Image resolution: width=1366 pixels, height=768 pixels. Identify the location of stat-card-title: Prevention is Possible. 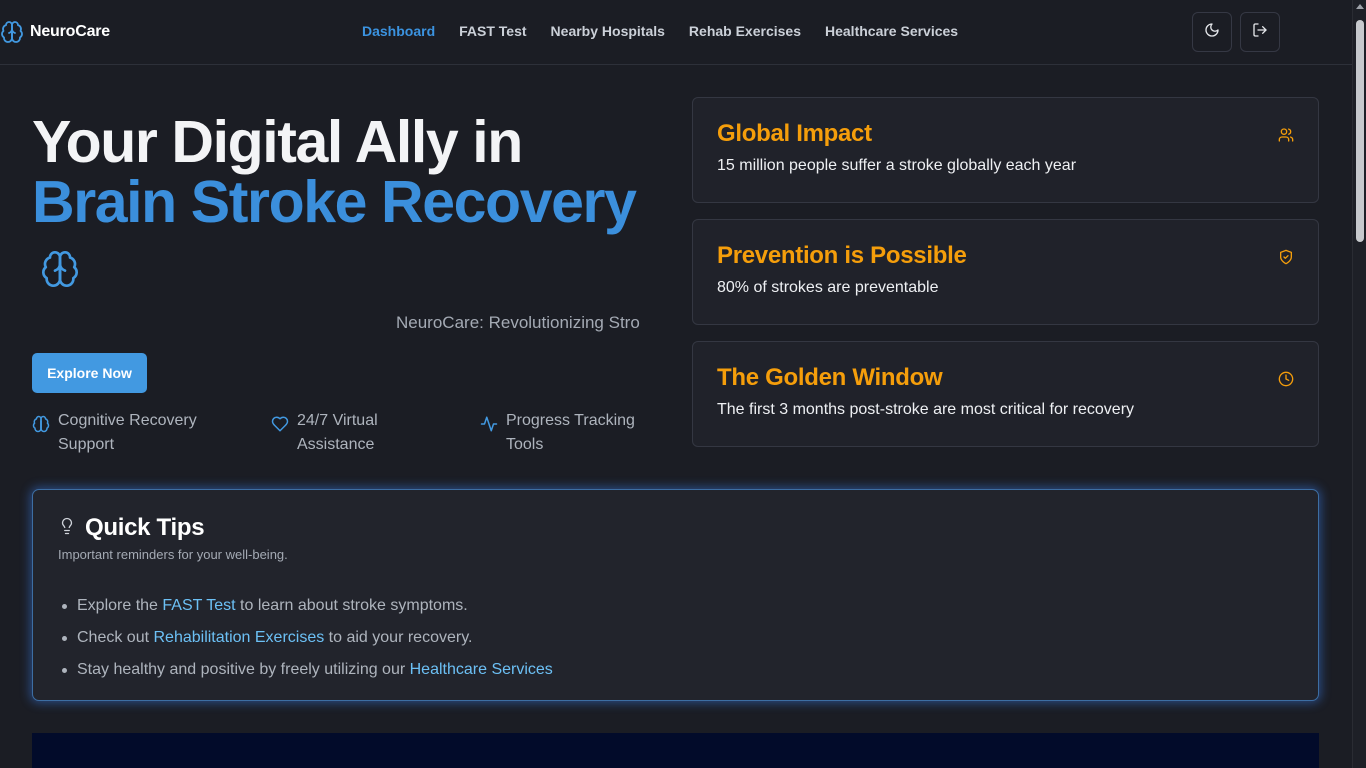
(842, 255).